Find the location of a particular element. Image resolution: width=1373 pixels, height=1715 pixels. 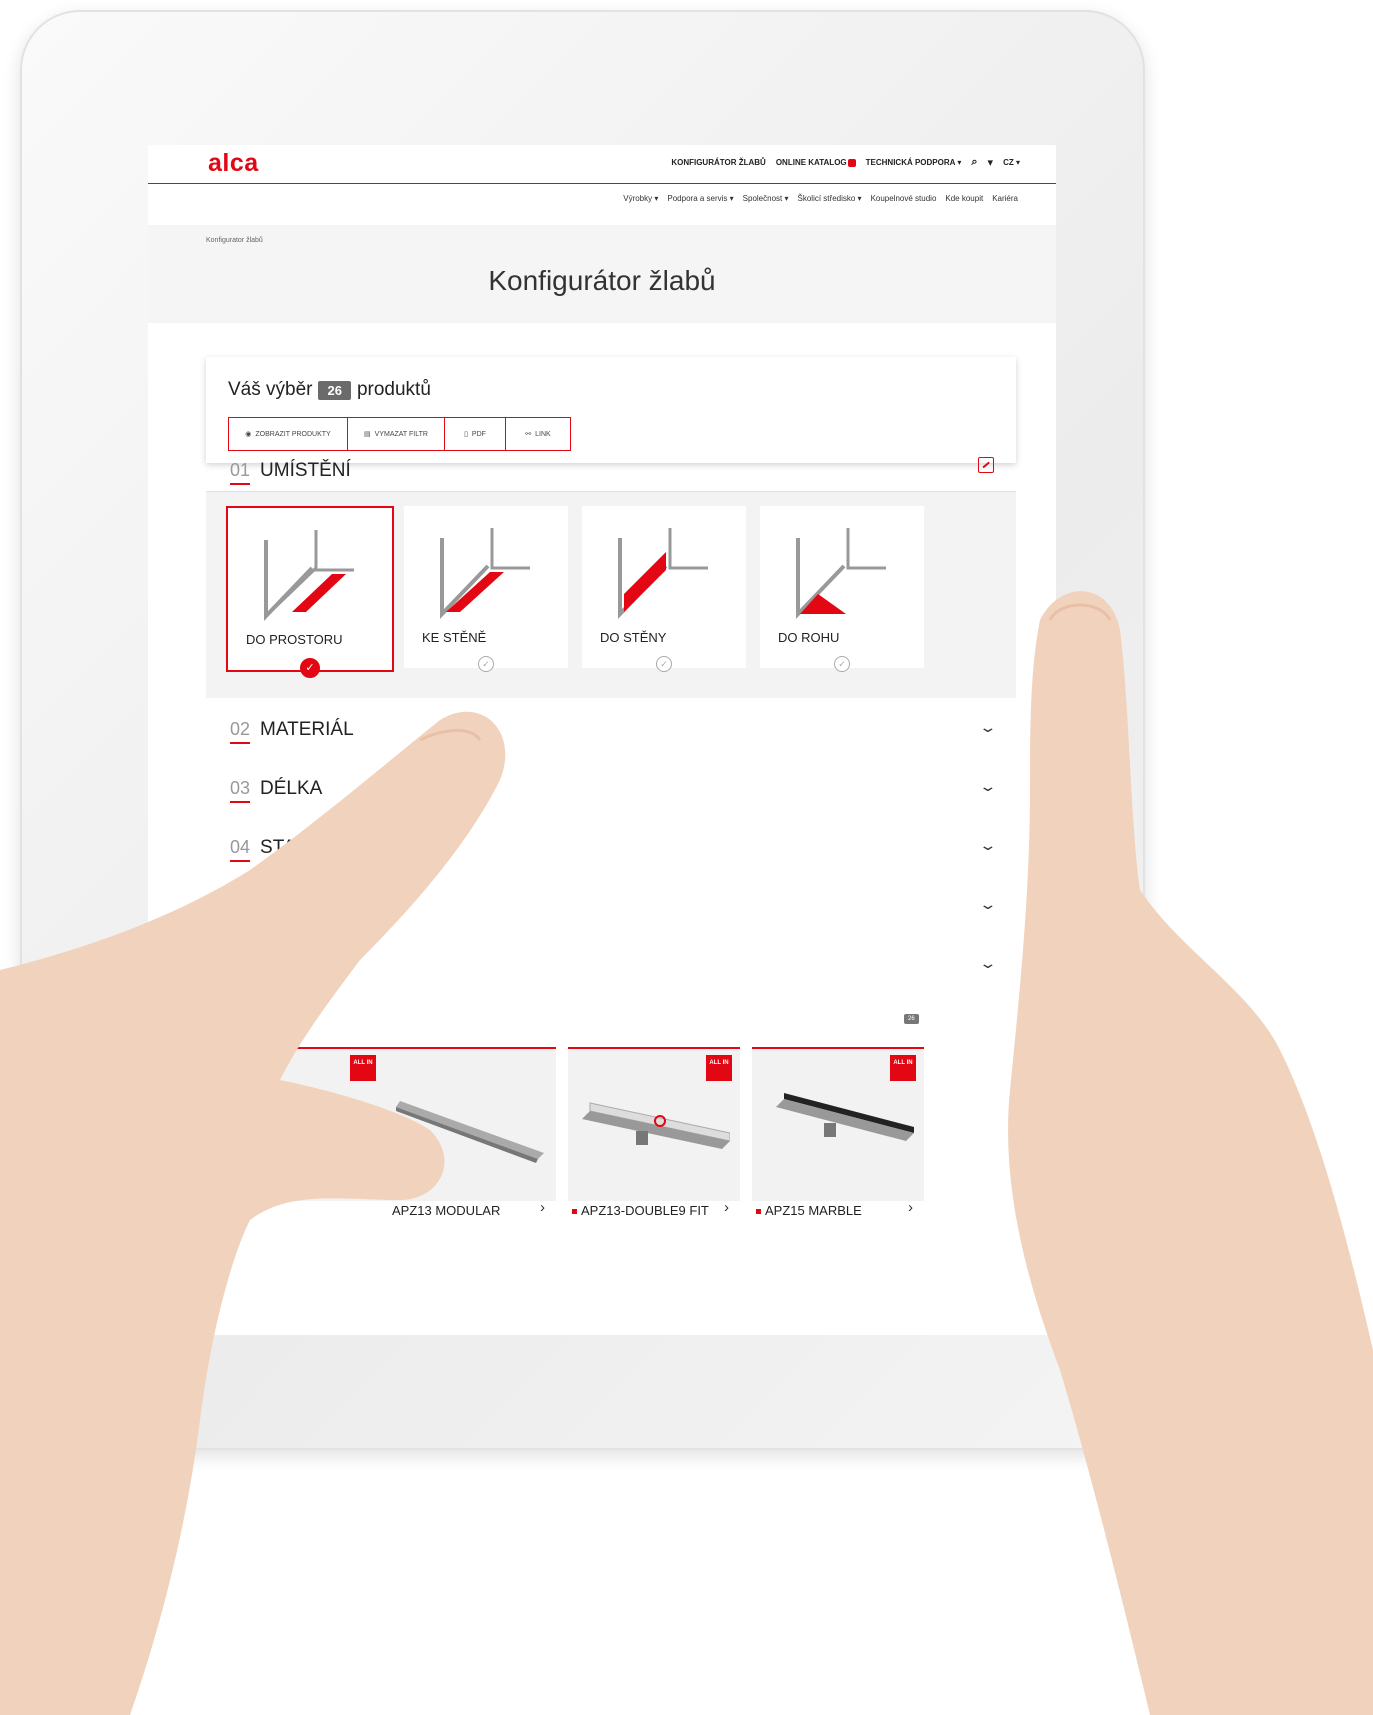

option-label: DO STĚNY is located at coordinates (633, 637).